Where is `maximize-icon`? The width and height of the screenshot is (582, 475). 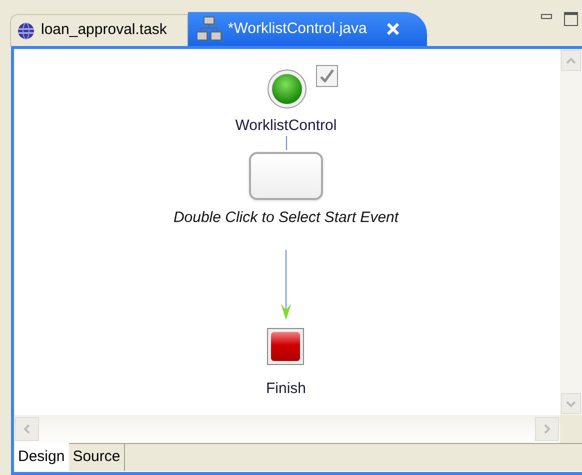
maximize-icon is located at coordinates (571, 19).